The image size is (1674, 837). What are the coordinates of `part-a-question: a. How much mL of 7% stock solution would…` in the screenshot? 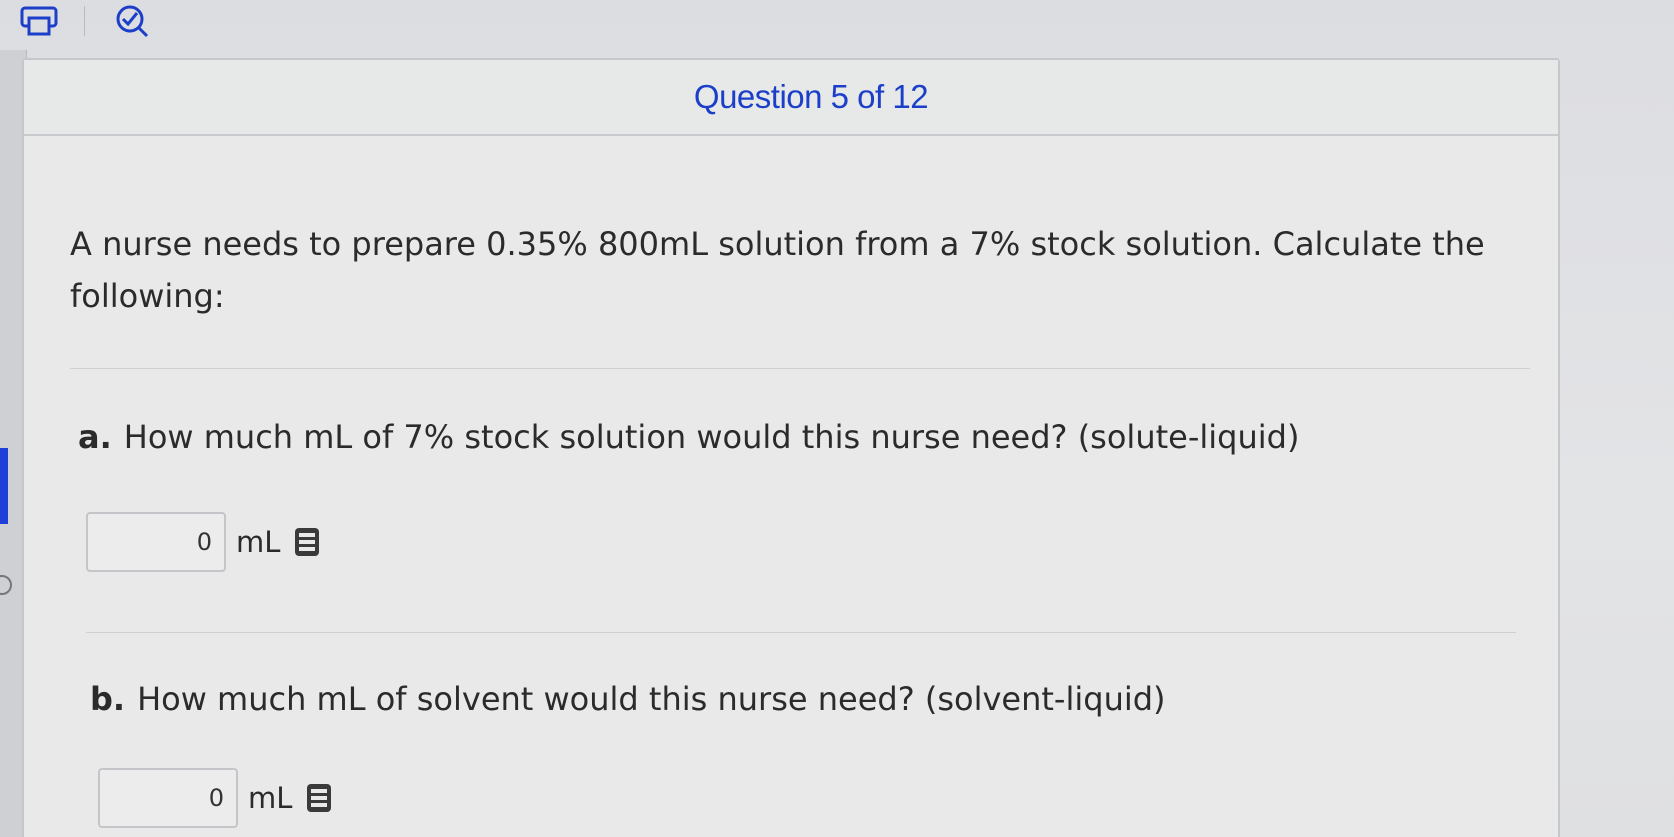 It's located at (688, 437).